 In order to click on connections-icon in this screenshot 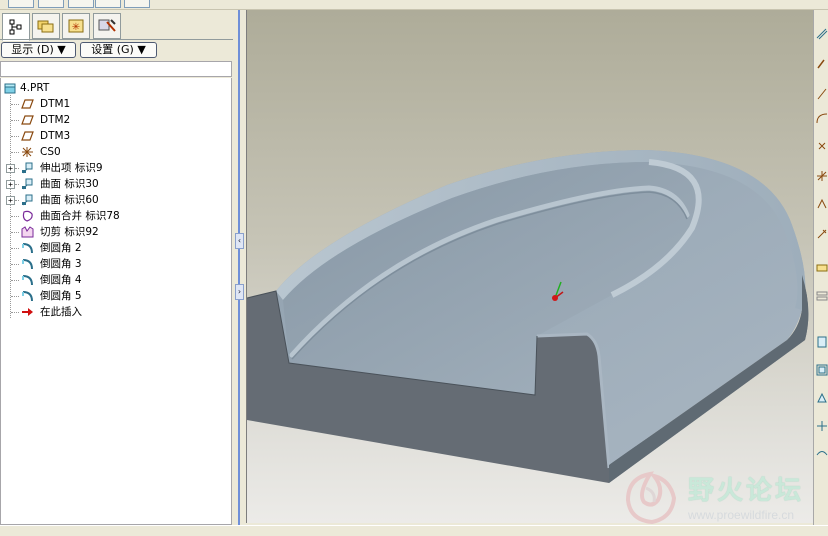, I will do `click(107, 25)`.